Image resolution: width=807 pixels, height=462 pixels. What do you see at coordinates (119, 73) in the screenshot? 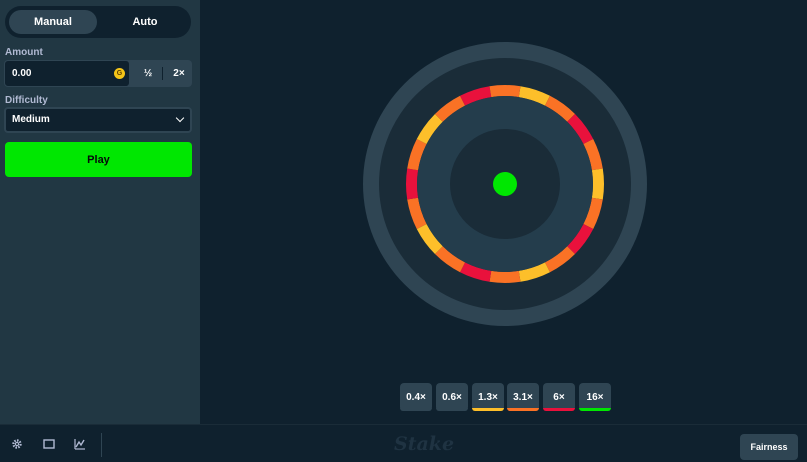
I see `gold-coin-icon: G` at bounding box center [119, 73].